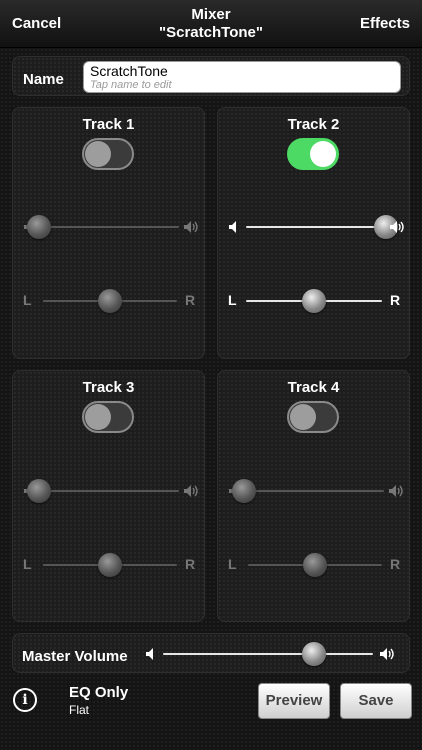  Describe the element at coordinates (313, 124) in the screenshot. I see `track-title: Track 2` at that location.